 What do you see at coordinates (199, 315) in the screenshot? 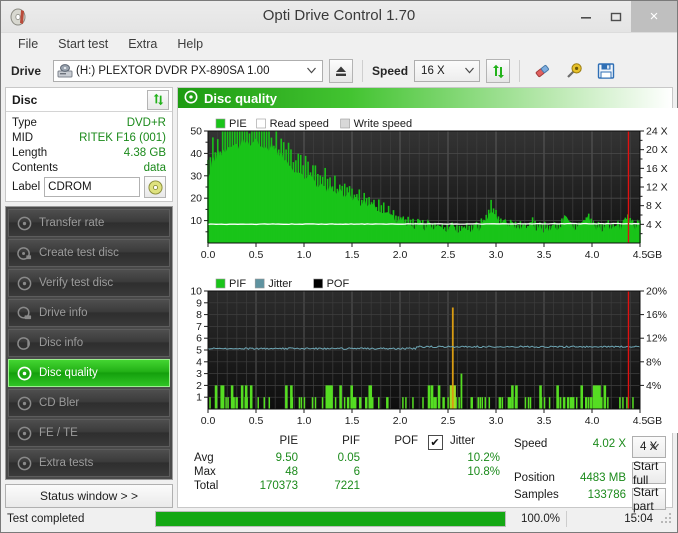
I see `svg-text: 8` at bounding box center [199, 315].